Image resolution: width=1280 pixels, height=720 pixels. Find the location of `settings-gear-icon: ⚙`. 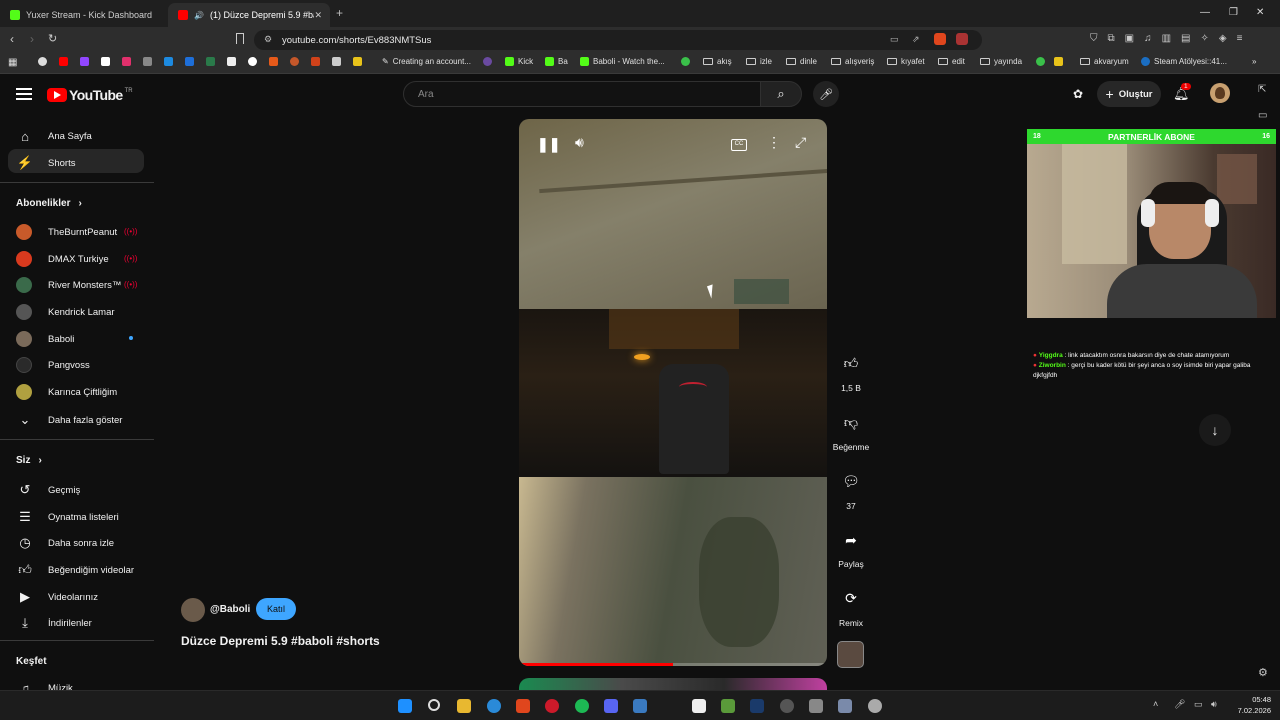

settings-gear-icon: ⚙ is located at coordinates (1263, 672).